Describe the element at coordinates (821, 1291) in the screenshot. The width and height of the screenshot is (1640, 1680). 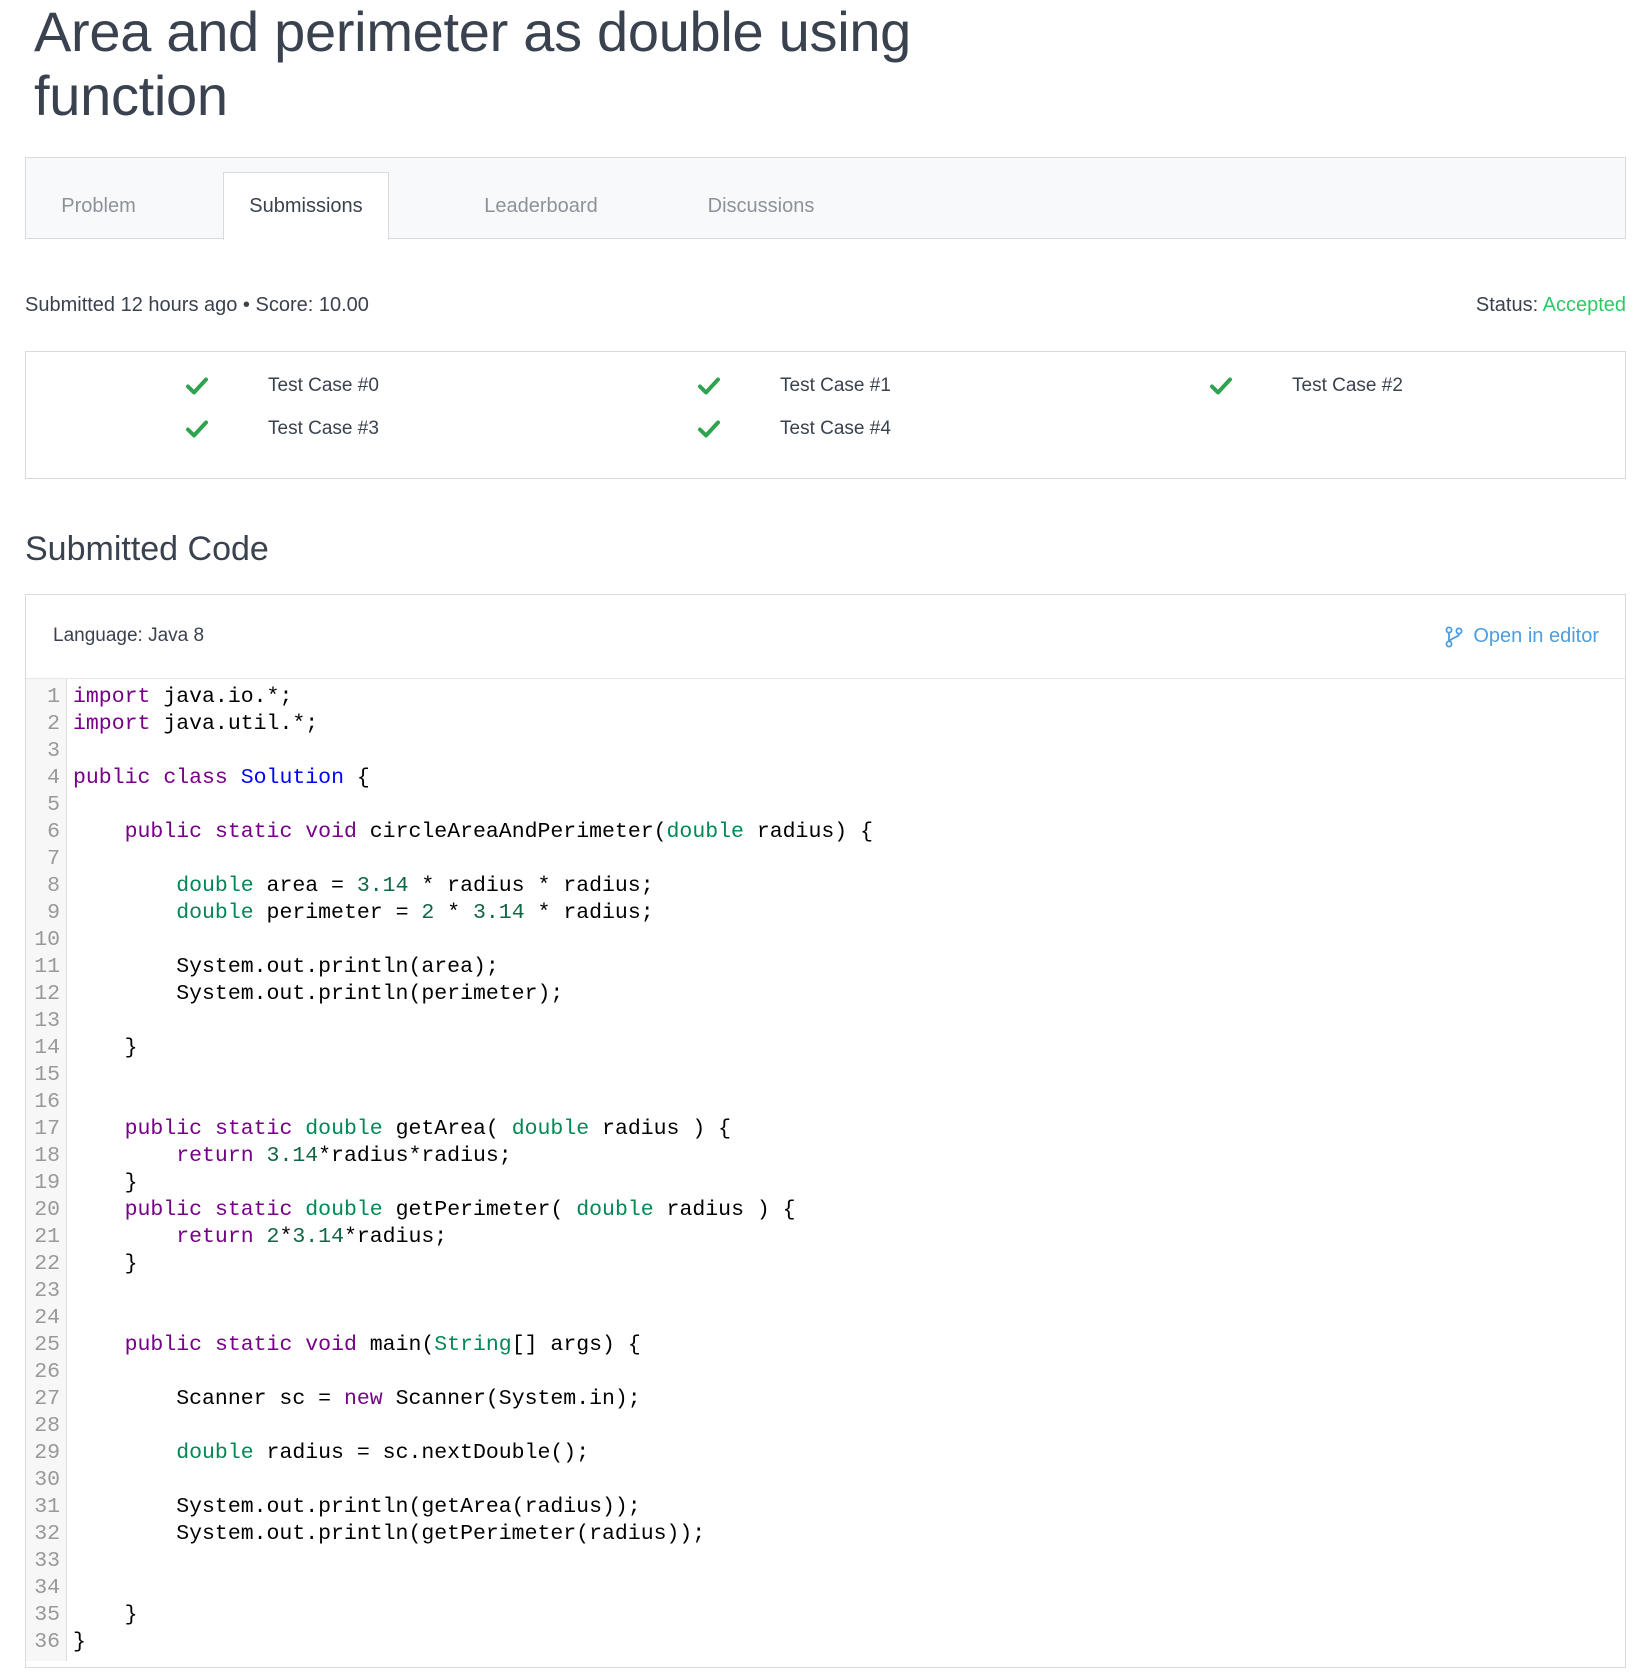
I see `code-line: 23` at that location.